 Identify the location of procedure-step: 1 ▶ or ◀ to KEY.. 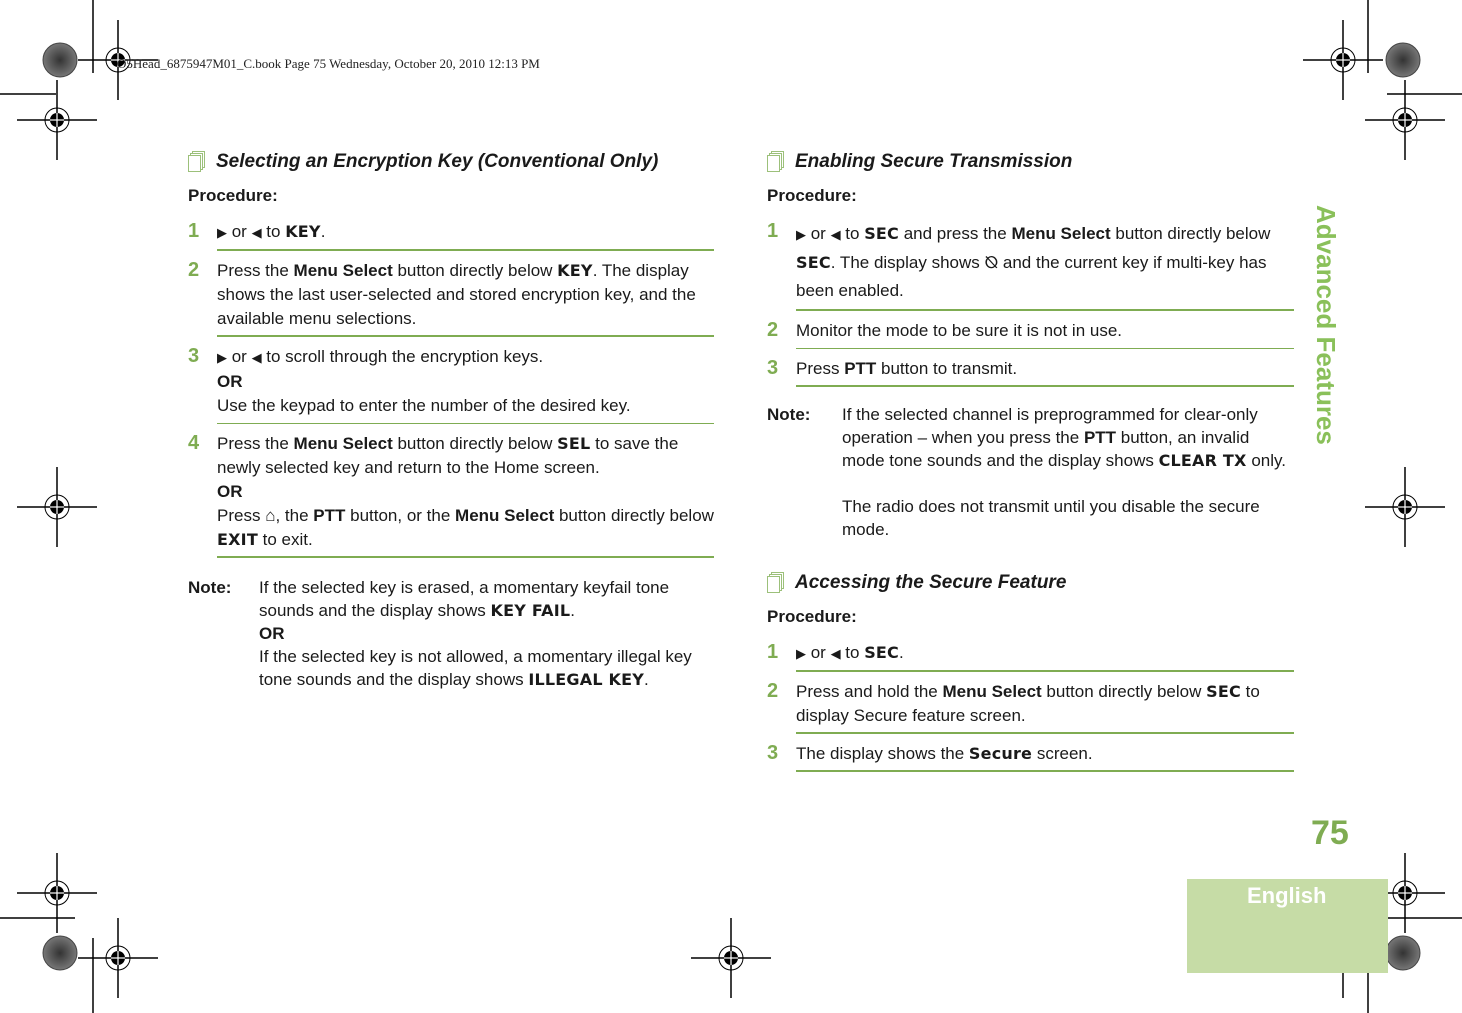
(451, 235).